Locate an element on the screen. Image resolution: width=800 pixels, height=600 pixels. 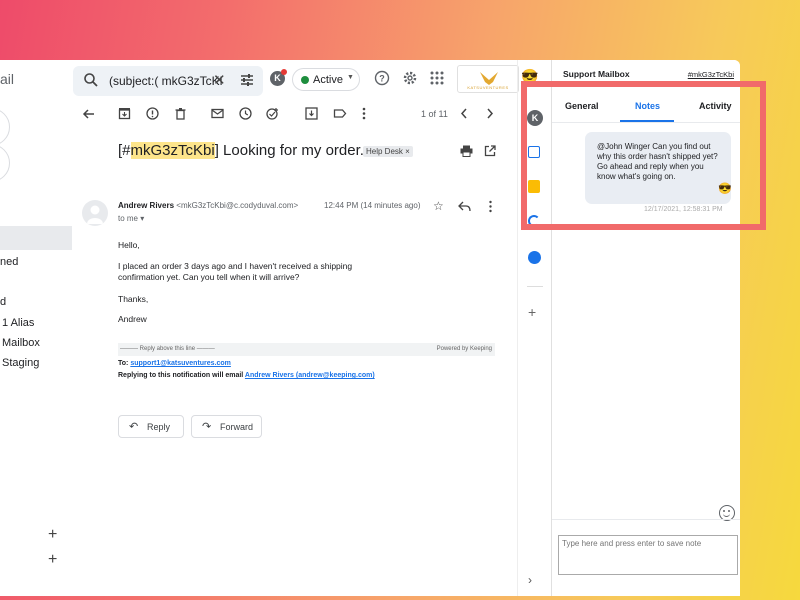
search-bar: (subject:( mkG3zTcKl ✕ is located at coordinates (168, 81).